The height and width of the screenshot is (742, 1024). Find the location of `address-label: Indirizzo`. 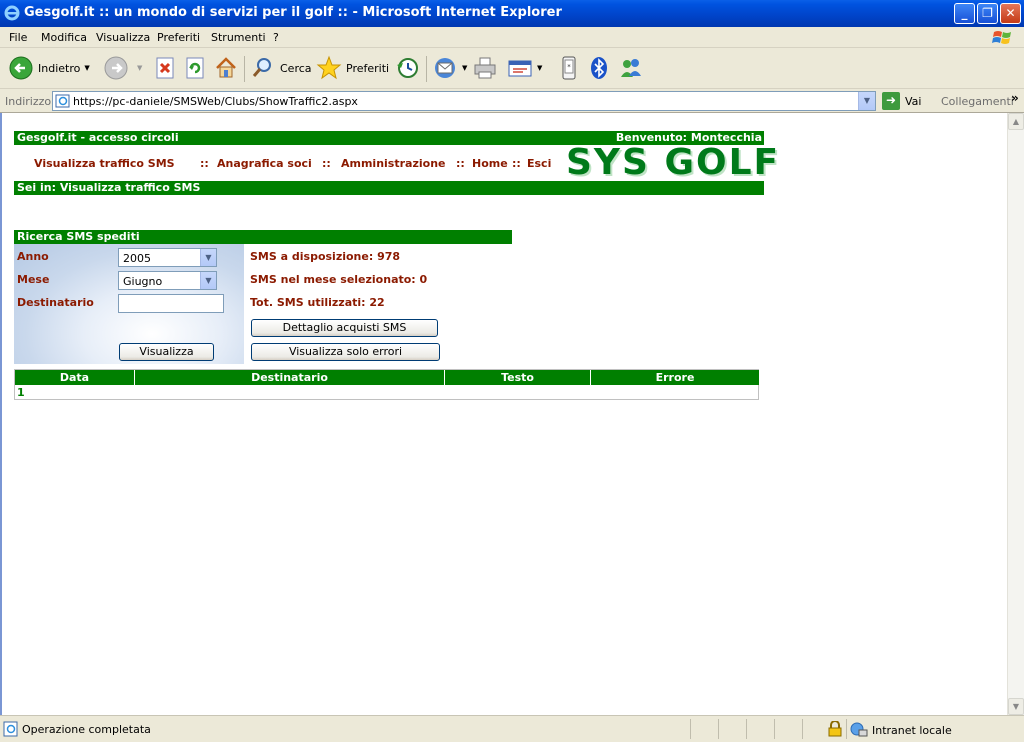

address-label: Indirizzo is located at coordinates (28, 101).